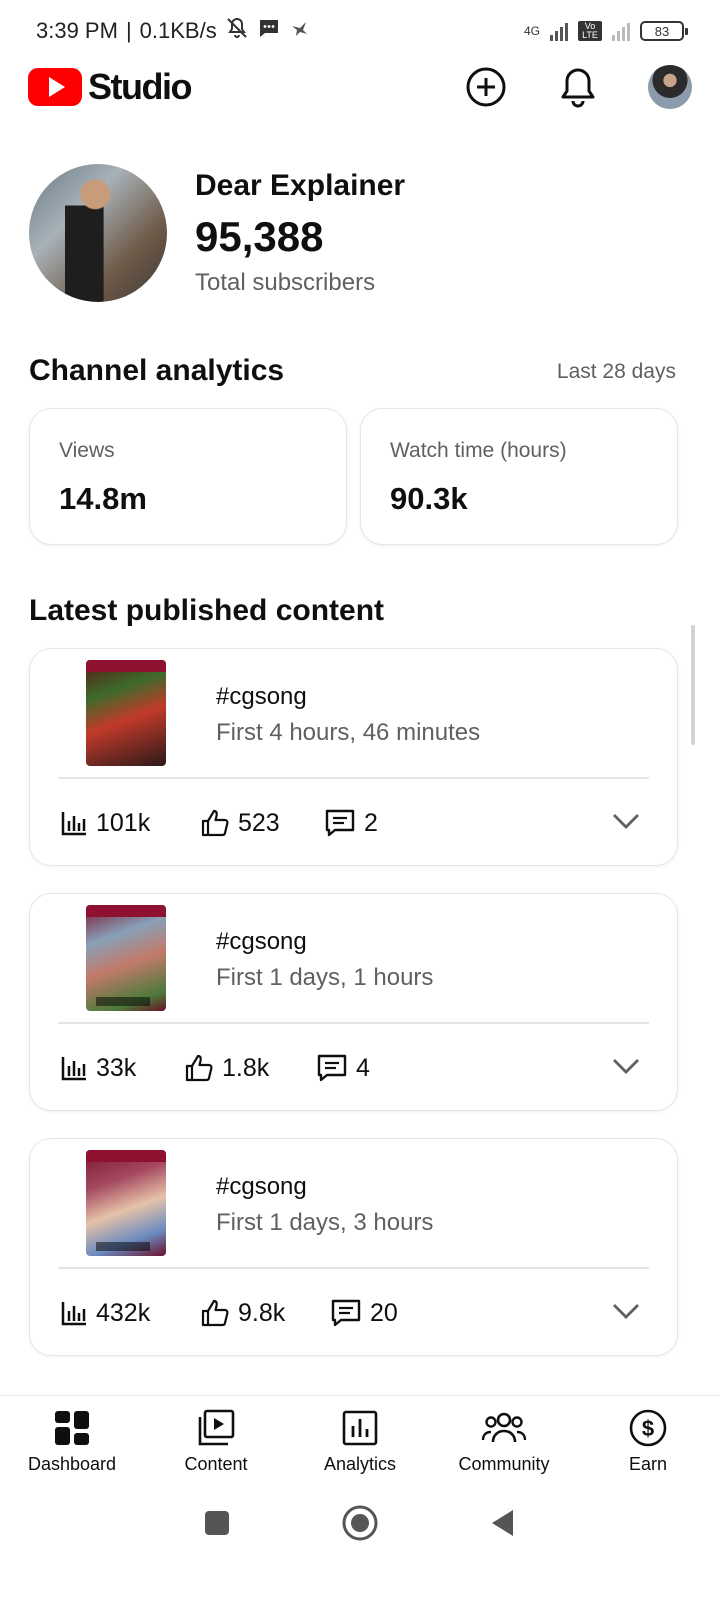 The width and height of the screenshot is (720, 1600). What do you see at coordinates (77, 30) in the screenshot?
I see `status-time: 3:39 PM` at bounding box center [77, 30].